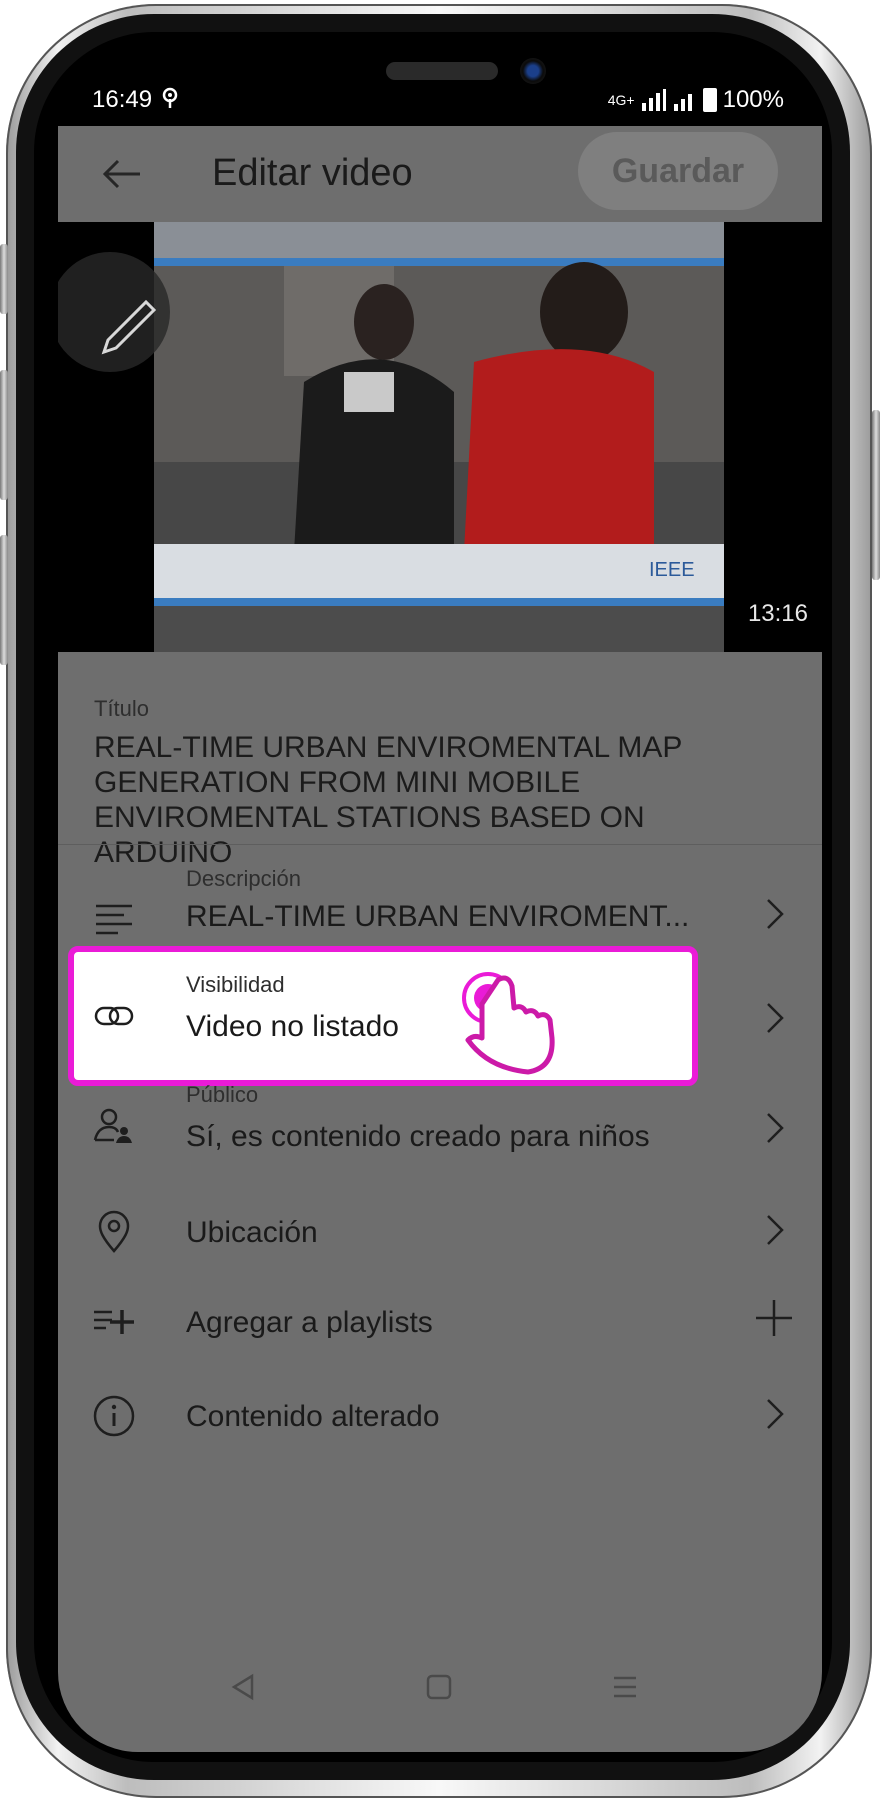 The image size is (880, 1804). What do you see at coordinates (777, 613) in the screenshot?
I see `video-duration: 13:16` at bounding box center [777, 613].